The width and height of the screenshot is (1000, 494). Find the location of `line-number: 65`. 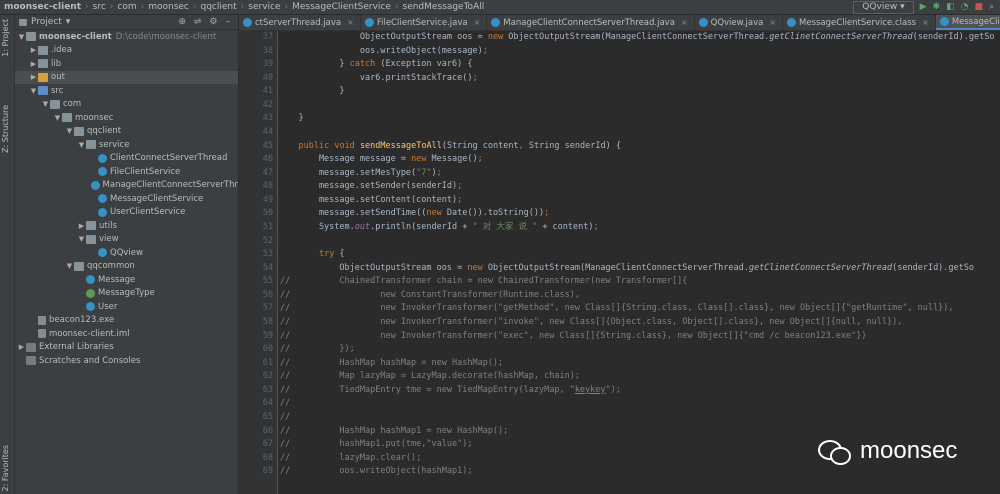

line-number: 65 is located at coordinates (267, 416).